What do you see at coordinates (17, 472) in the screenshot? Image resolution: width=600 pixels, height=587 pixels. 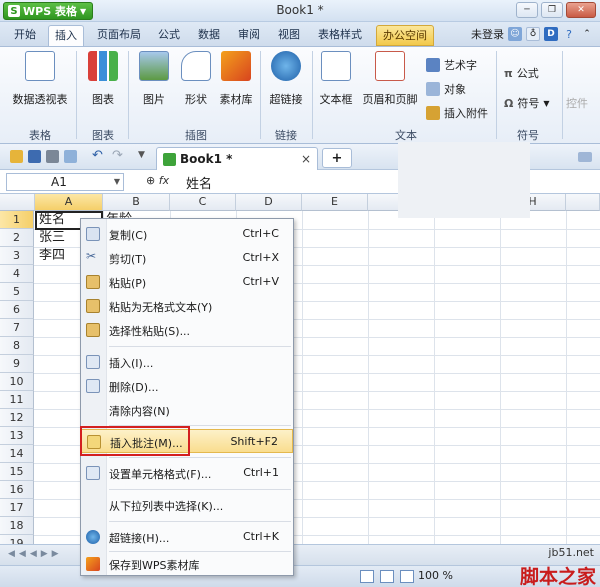 I see `row-header: 15` at bounding box center [17, 472].